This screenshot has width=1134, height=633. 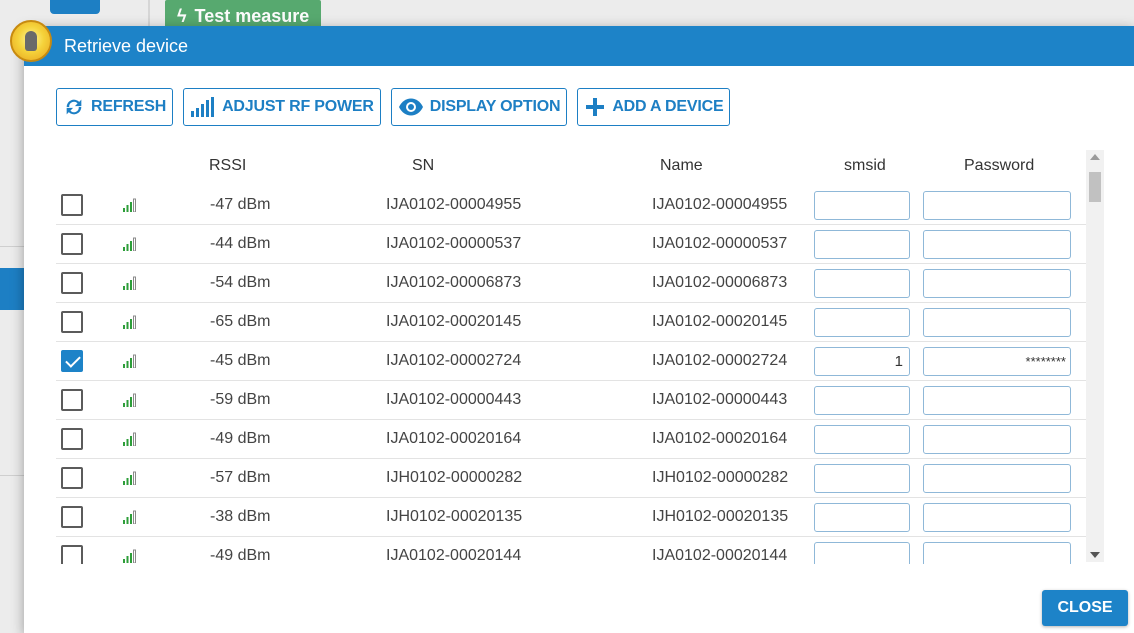 I want to click on refresh-label: REFRESH, so click(x=129, y=106).